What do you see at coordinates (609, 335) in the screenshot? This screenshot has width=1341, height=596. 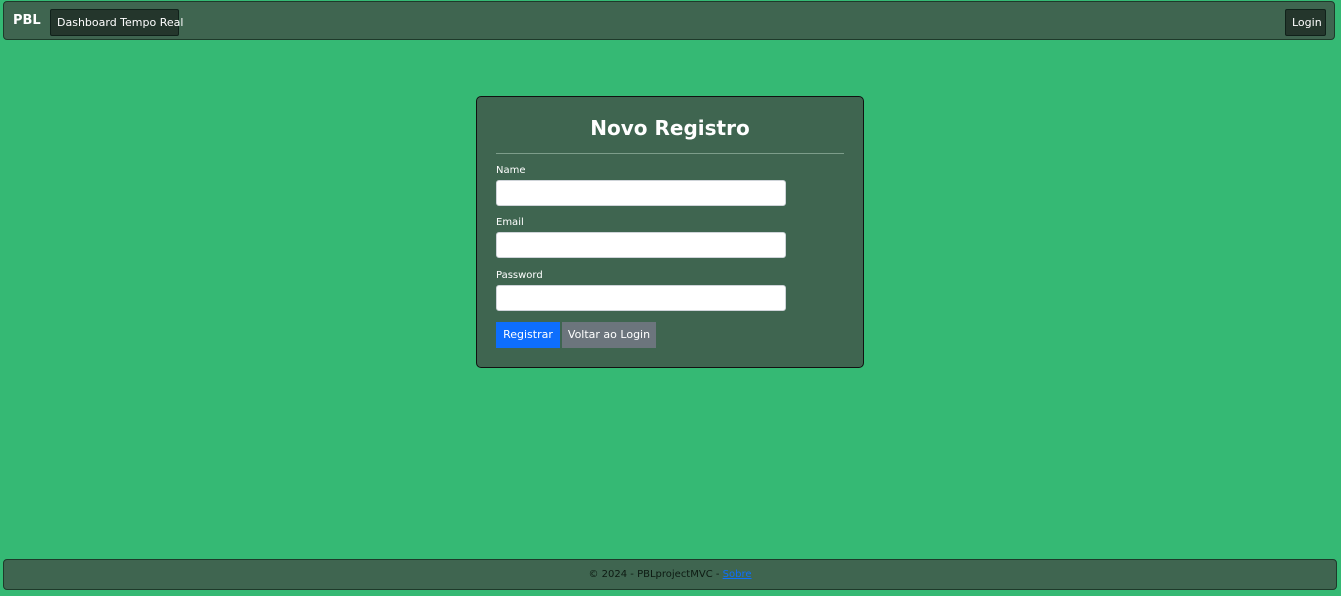 I see `back-to-login-button: Voltar ao Login` at bounding box center [609, 335].